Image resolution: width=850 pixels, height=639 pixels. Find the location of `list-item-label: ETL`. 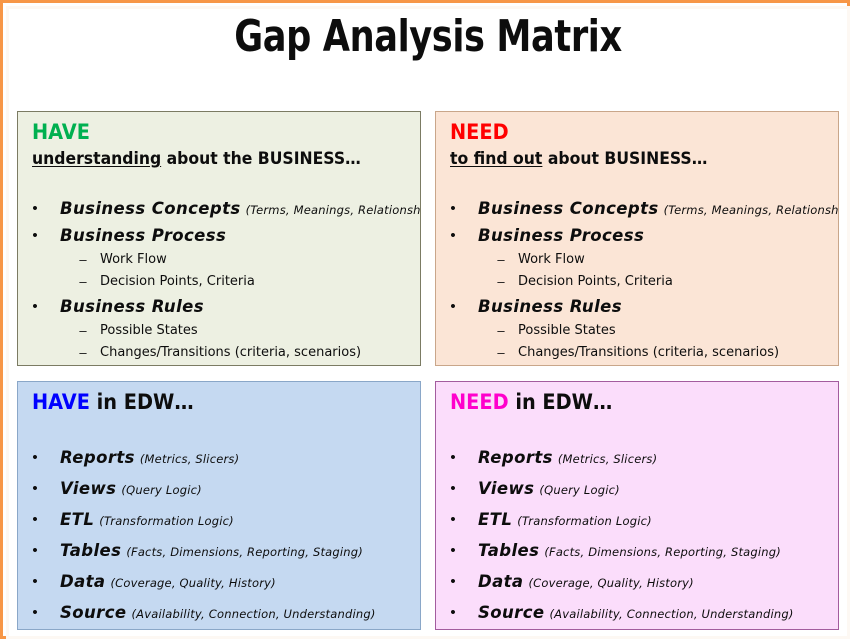

list-item-label: ETL is located at coordinates (495, 519).